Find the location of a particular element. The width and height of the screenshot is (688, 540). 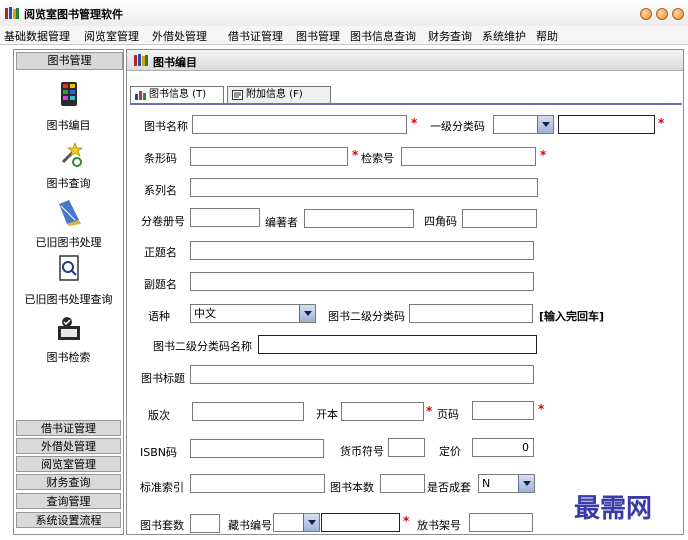

category1-label: 一级分类码 is located at coordinates (457, 126).